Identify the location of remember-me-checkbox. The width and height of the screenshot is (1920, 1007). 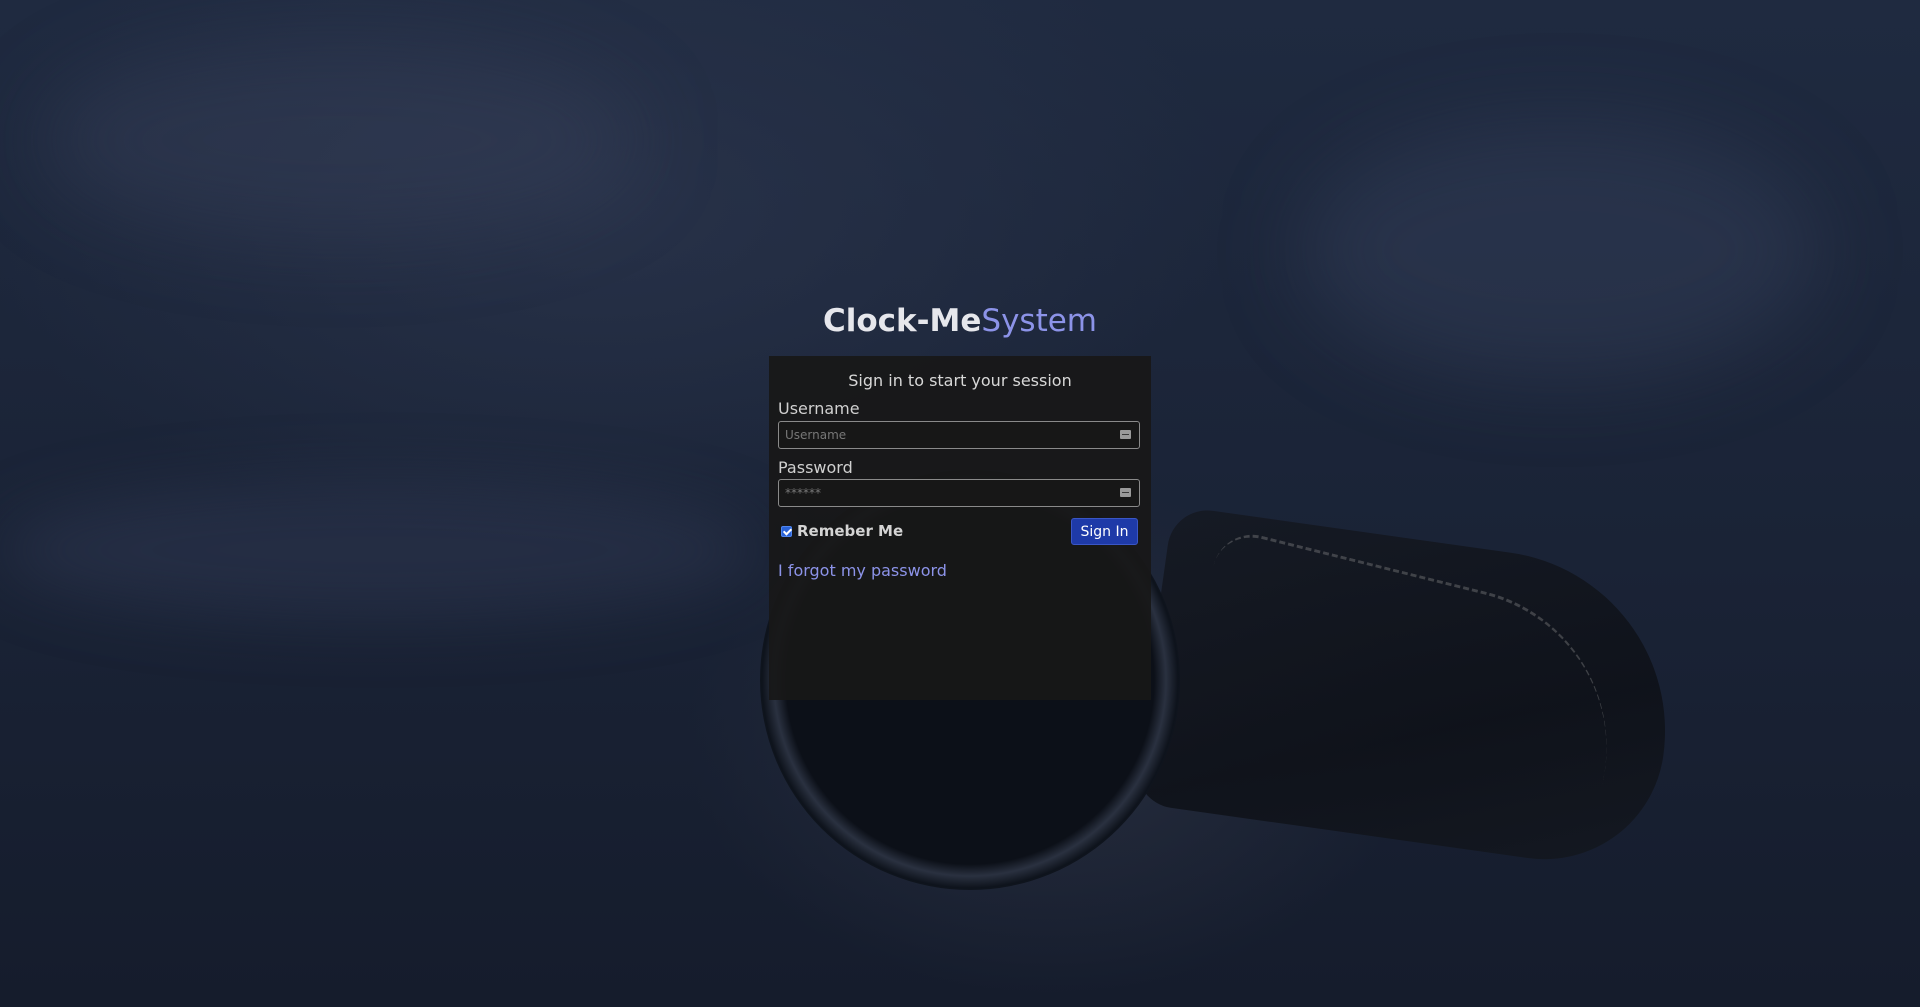
(786, 531).